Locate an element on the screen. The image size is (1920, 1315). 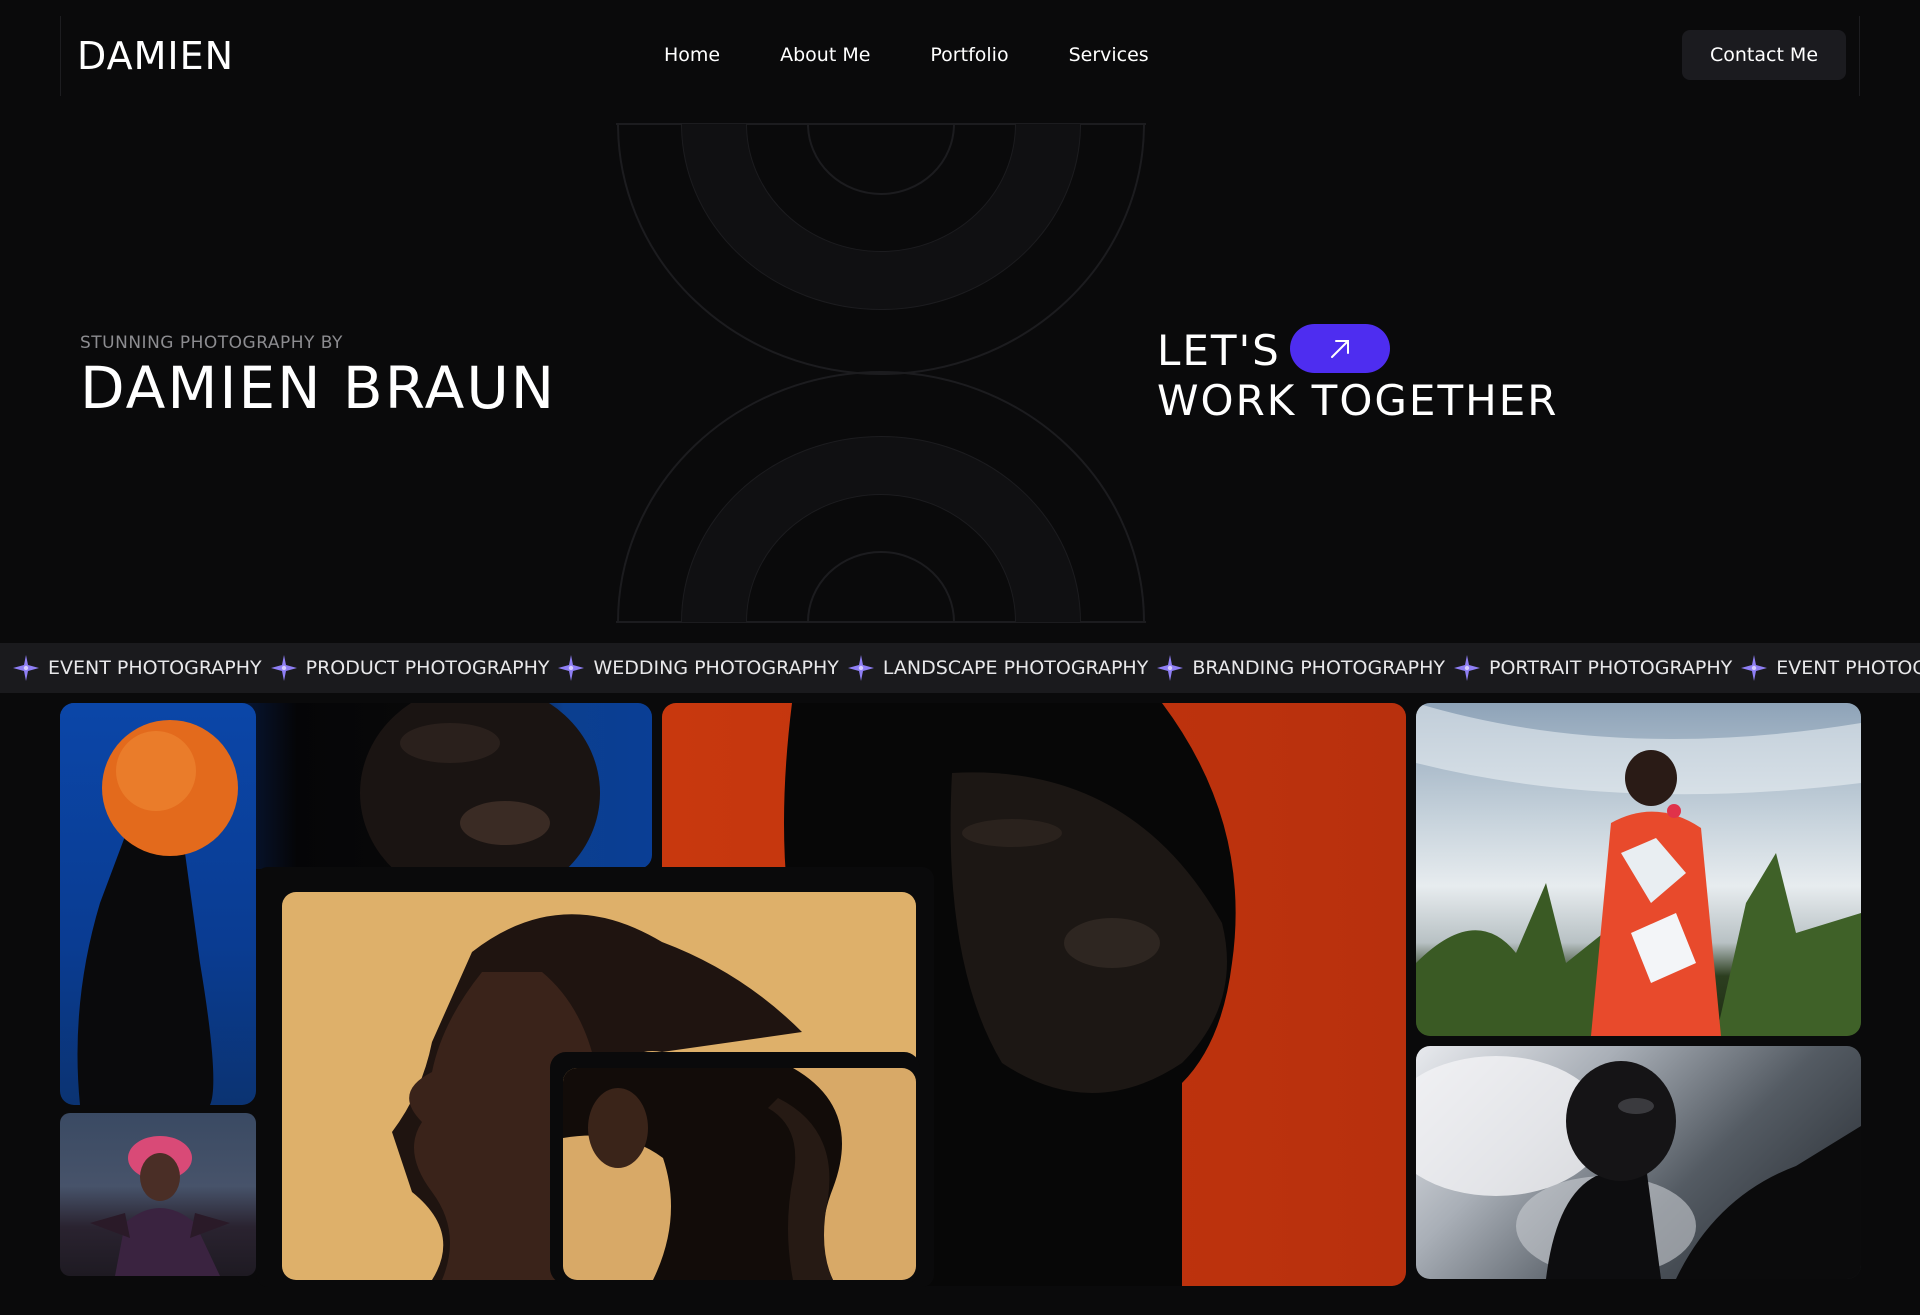
nav-item-portfolio: Portfolio is located at coordinates (969, 55).